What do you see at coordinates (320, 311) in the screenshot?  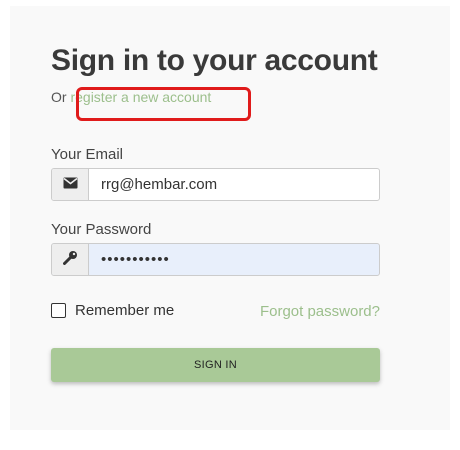 I see `forgot-password-link: Forgot password?` at bounding box center [320, 311].